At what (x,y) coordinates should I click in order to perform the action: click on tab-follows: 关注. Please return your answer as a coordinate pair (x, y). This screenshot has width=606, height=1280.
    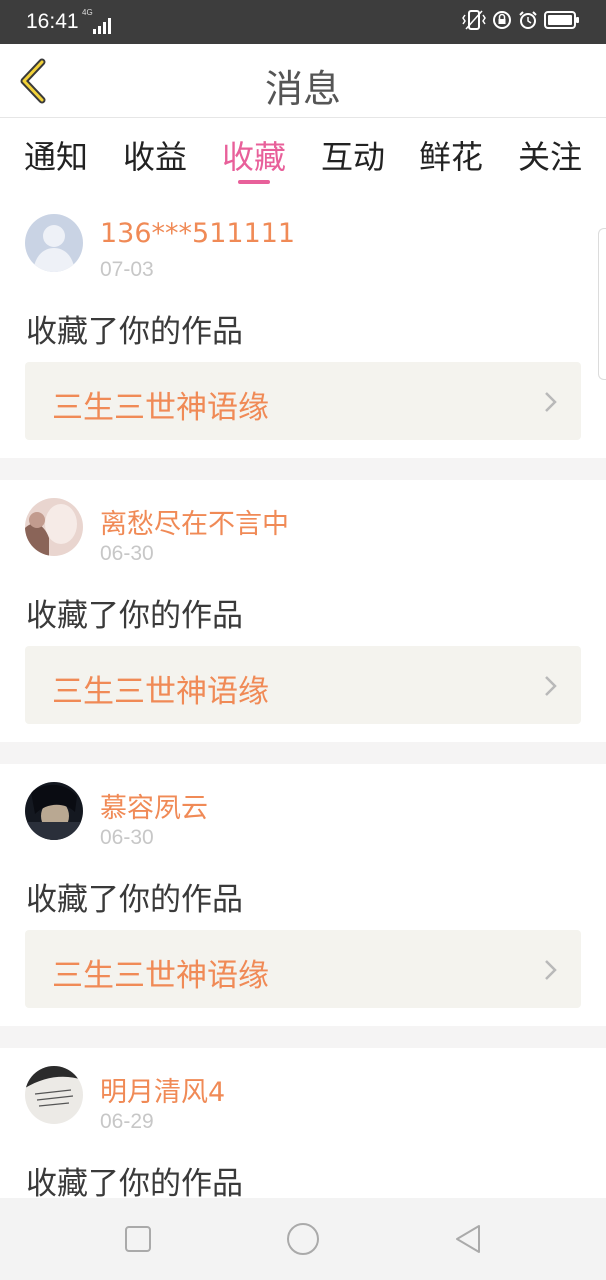
    Looking at the image, I should click on (550, 155).